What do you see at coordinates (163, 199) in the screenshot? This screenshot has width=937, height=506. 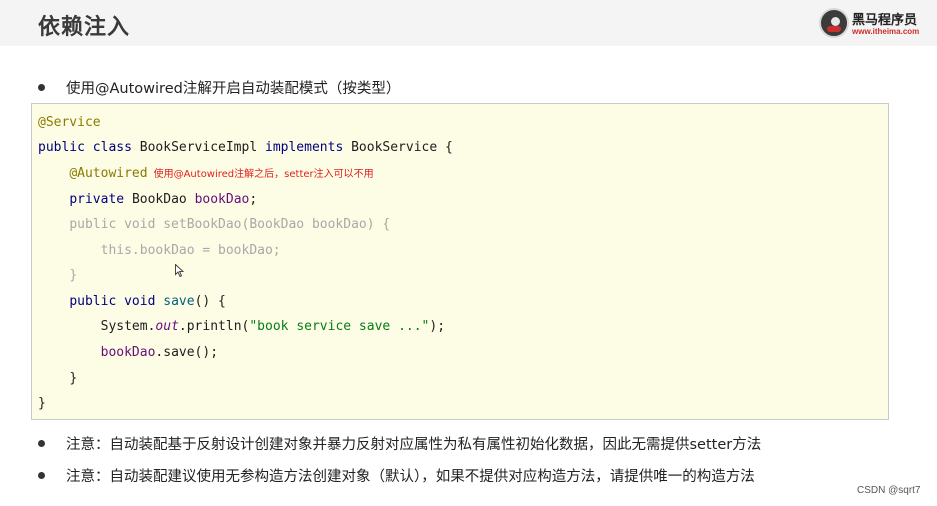 I see `code-line: private BookDao bookDao;` at bounding box center [163, 199].